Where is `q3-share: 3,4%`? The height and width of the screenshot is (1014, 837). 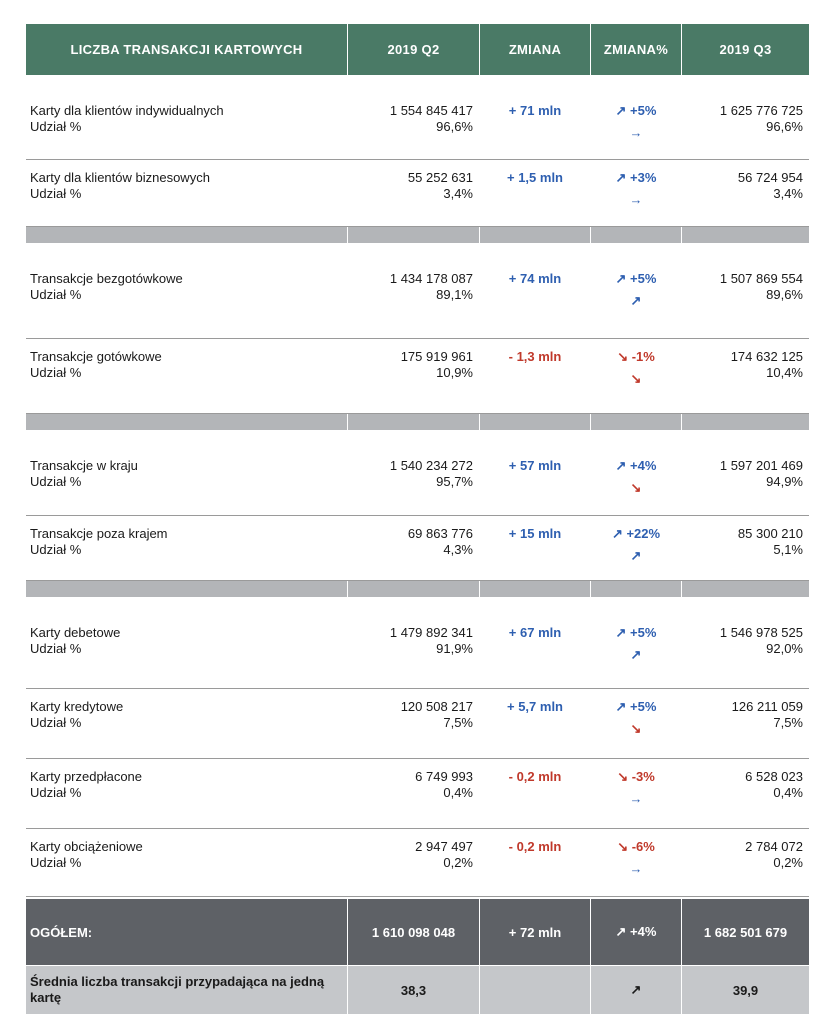 q3-share: 3,4% is located at coordinates (788, 193).